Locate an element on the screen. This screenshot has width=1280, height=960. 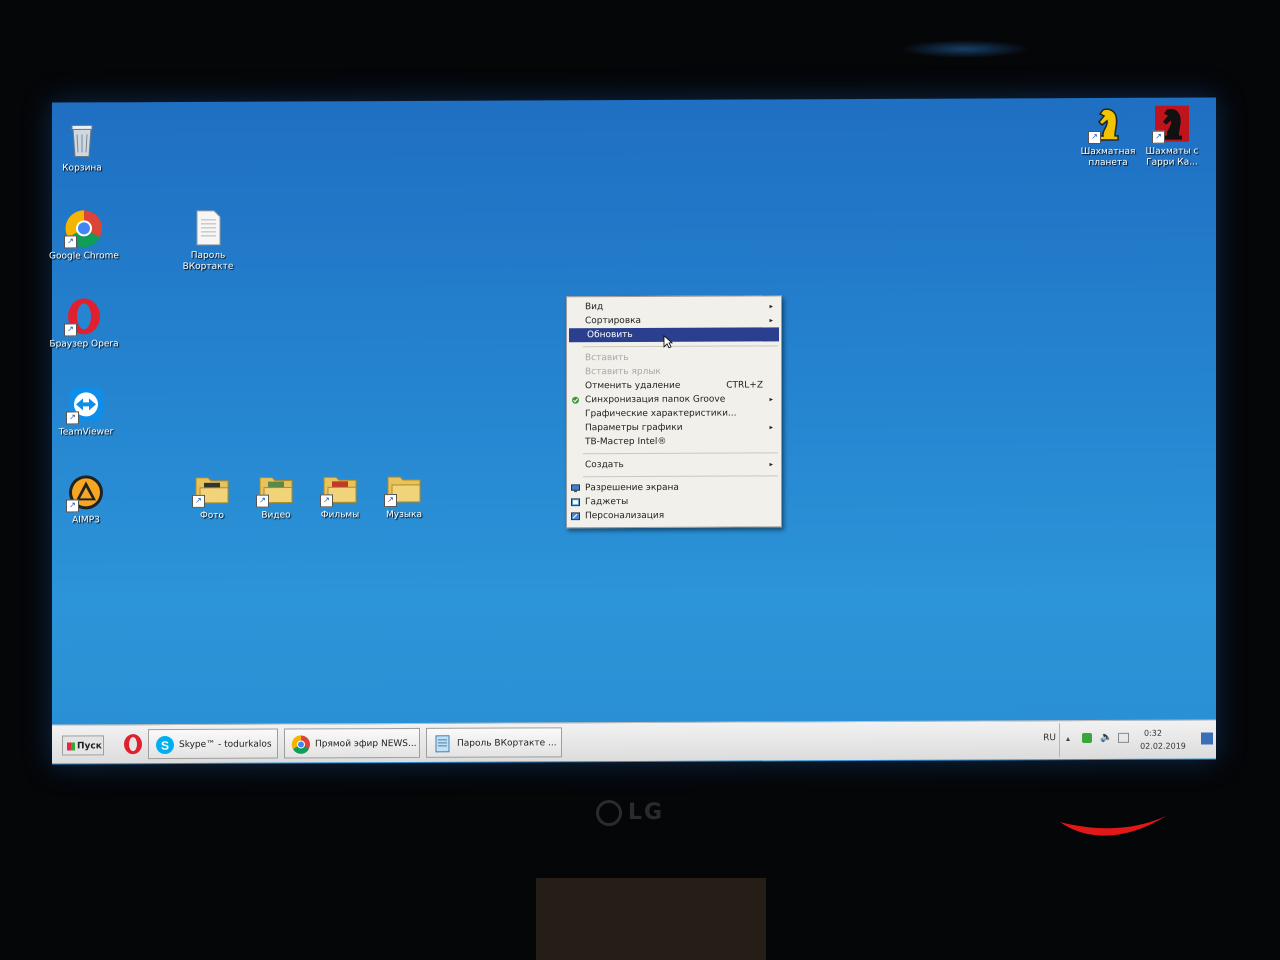
network-icon is located at coordinates (1087, 738).